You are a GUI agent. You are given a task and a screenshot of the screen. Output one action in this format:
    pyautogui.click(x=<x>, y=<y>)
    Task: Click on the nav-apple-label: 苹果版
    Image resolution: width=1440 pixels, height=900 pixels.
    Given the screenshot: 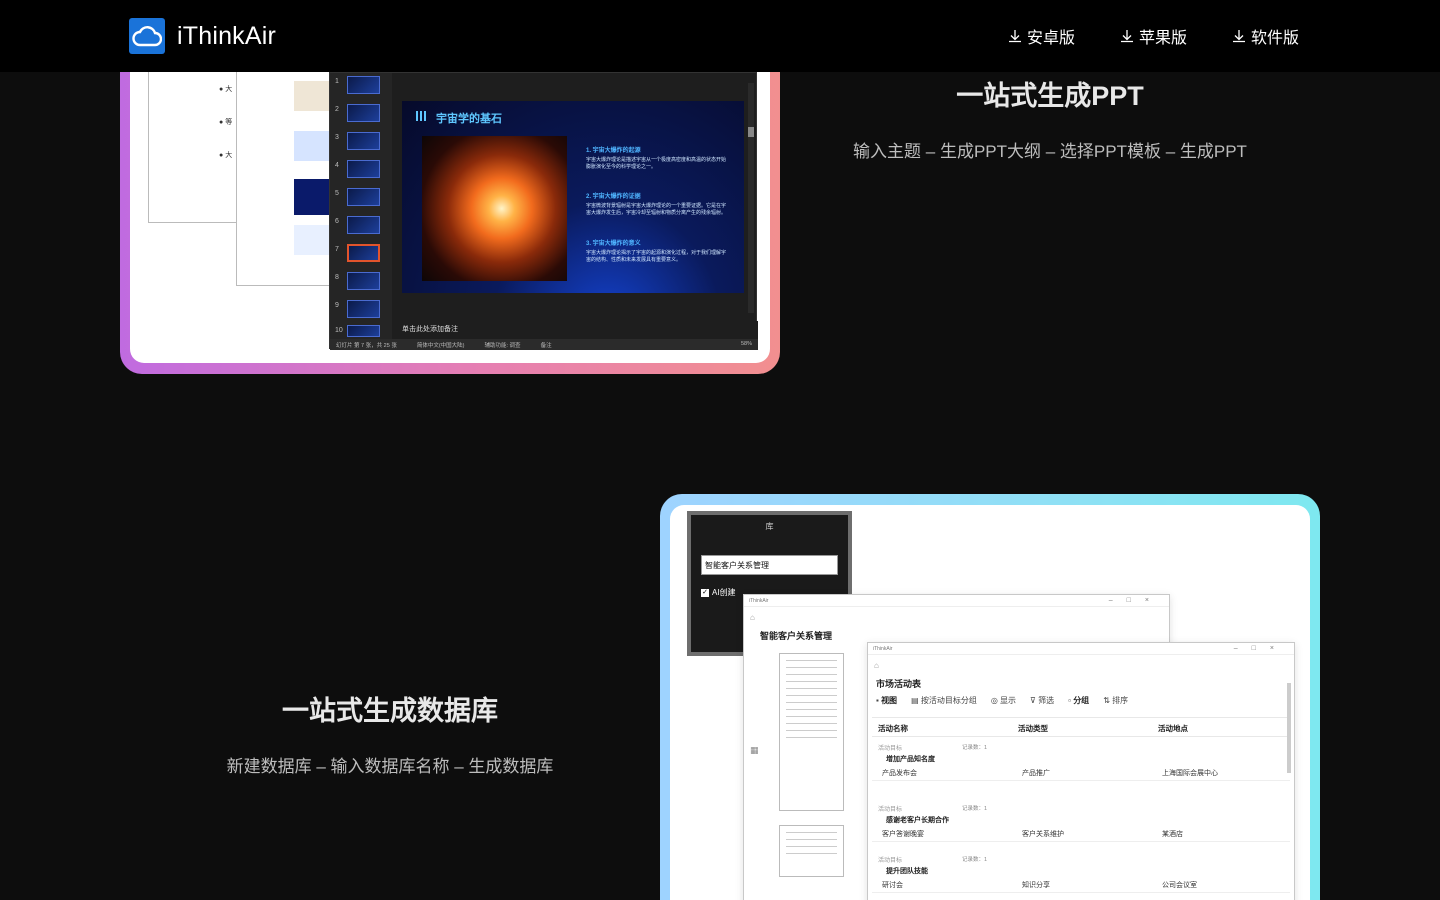 What is the action you would take?
    pyautogui.click(x=1162, y=38)
    